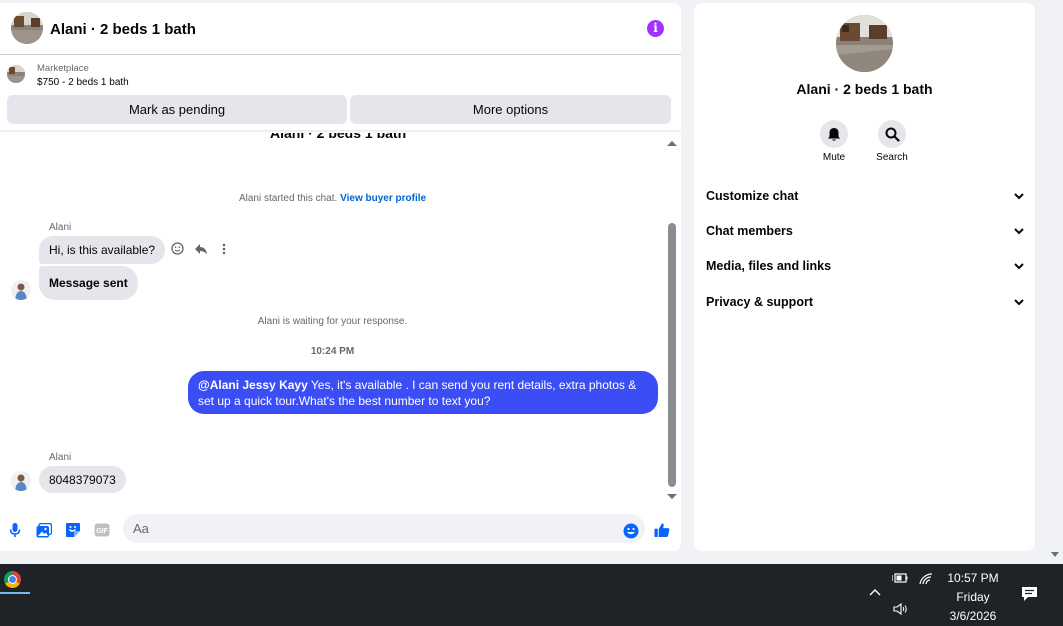 The height and width of the screenshot is (626, 1063). Describe the element at coordinates (73, 530) in the screenshot. I see `sticker-icon` at that location.